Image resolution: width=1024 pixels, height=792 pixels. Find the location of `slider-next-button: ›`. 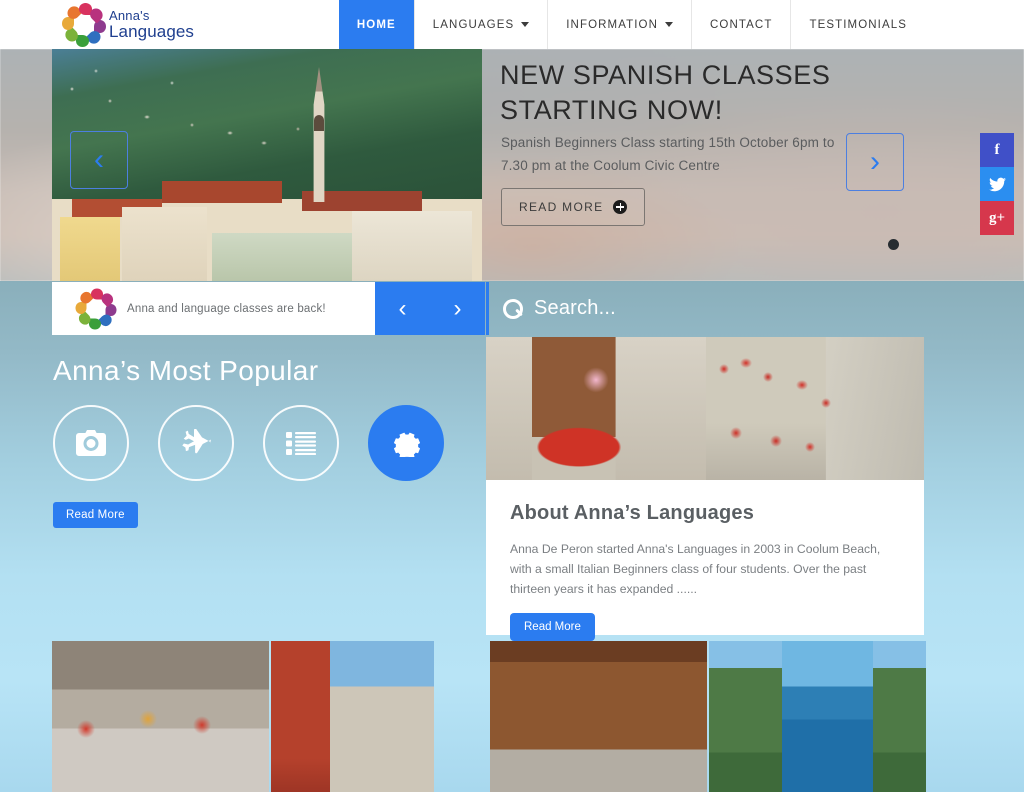

slider-next-button: › is located at coordinates (875, 162).